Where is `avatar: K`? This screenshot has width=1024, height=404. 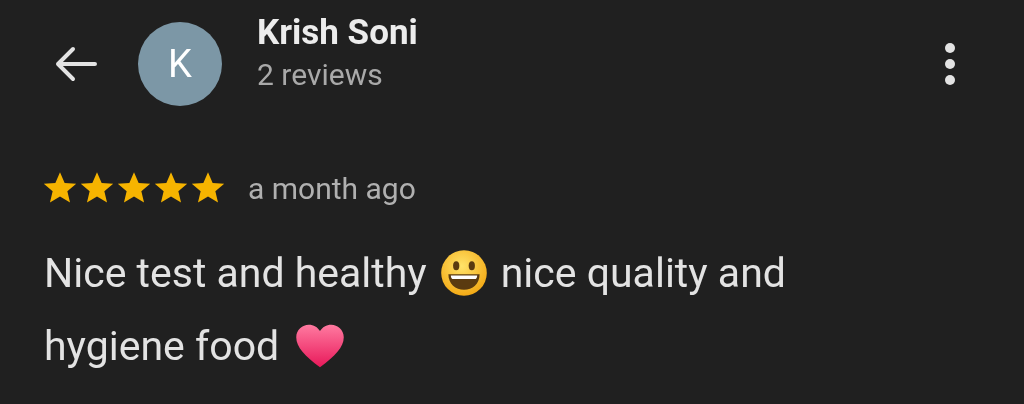
avatar: K is located at coordinates (180, 64).